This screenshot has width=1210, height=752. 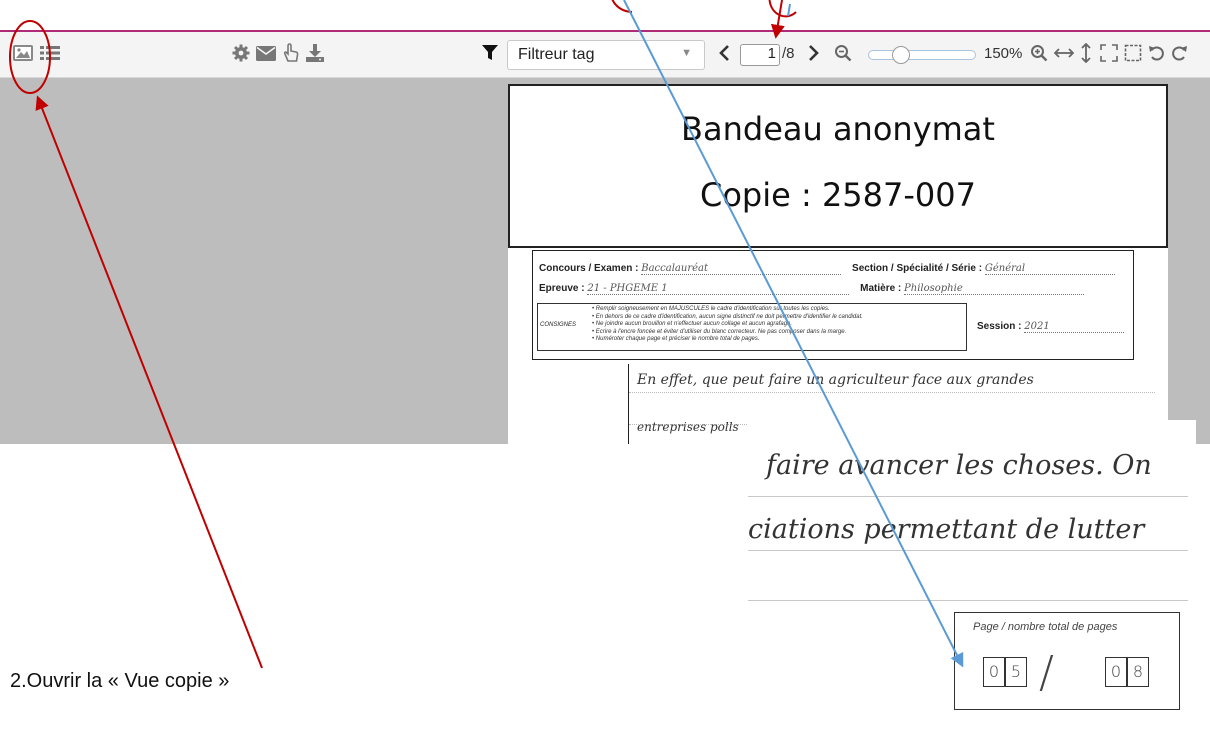 I want to click on handwritten-line: entreprises polls, so click(x=688, y=427).